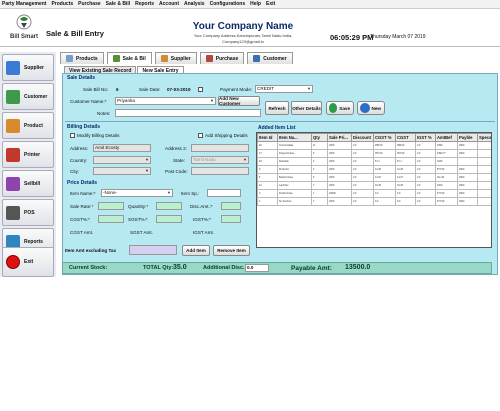  Describe the element at coordinates (28, 212) in the screenshot. I see `sidebar-item-pos: POS` at that location.